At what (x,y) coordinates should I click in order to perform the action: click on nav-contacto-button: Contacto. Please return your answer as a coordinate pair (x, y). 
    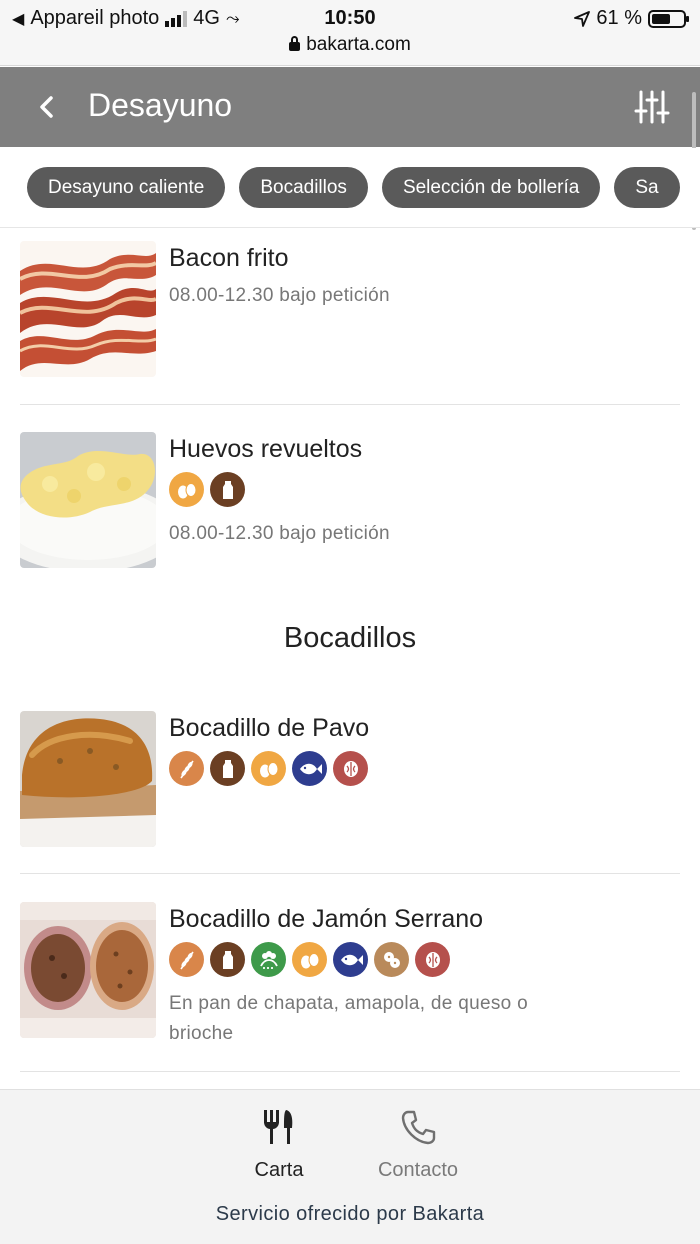
    Looking at the image, I should click on (418, 1145).